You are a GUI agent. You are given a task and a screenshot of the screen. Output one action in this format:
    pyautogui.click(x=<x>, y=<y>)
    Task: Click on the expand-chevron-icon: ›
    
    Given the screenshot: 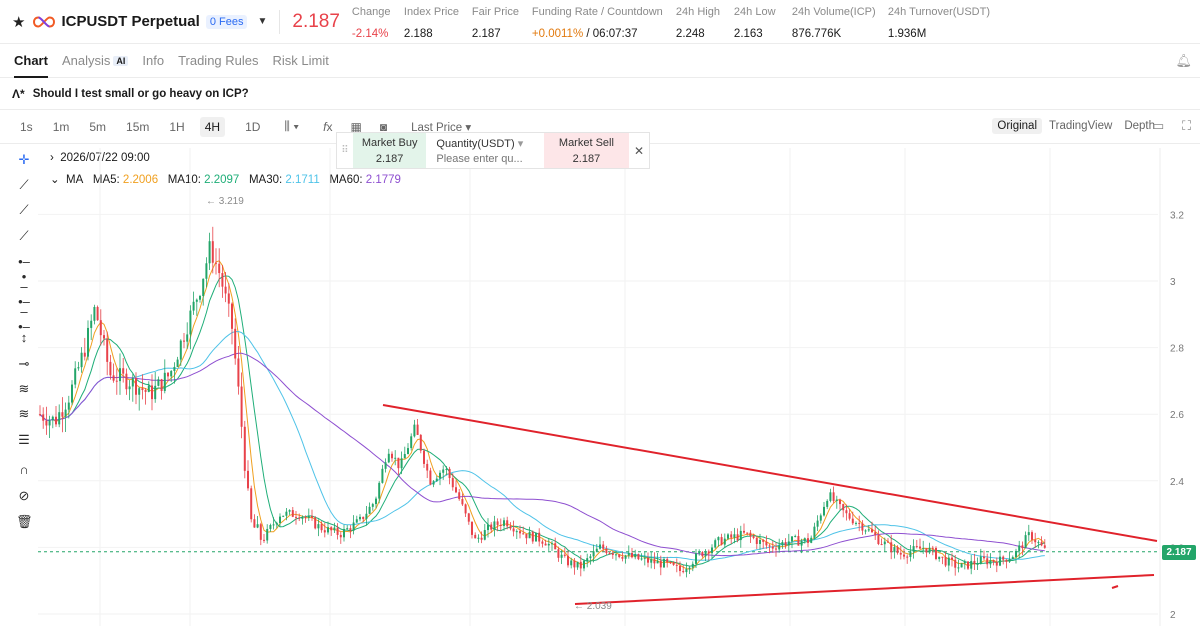 What is the action you would take?
    pyautogui.click(x=52, y=158)
    